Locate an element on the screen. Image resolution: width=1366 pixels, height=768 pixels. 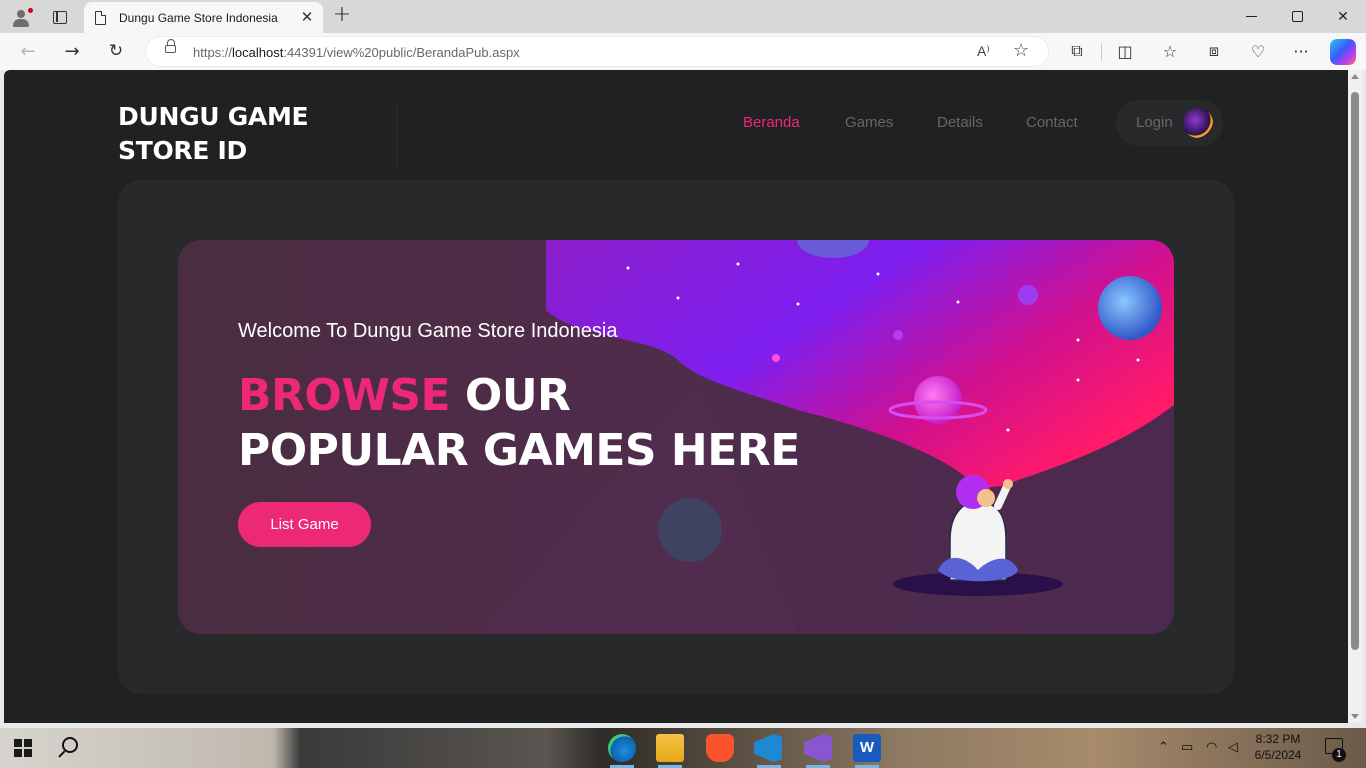
header-divider is located at coordinates (396, 135).